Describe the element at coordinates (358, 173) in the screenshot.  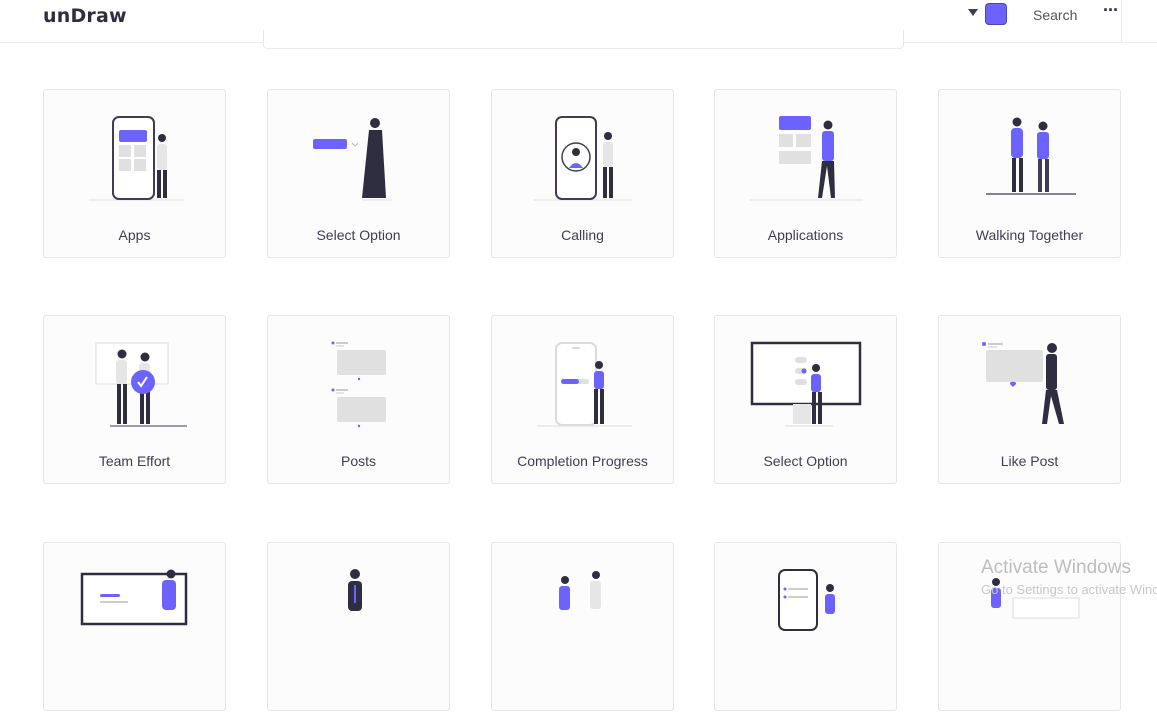
I see `illustration-card-select-option: Select Option` at that location.